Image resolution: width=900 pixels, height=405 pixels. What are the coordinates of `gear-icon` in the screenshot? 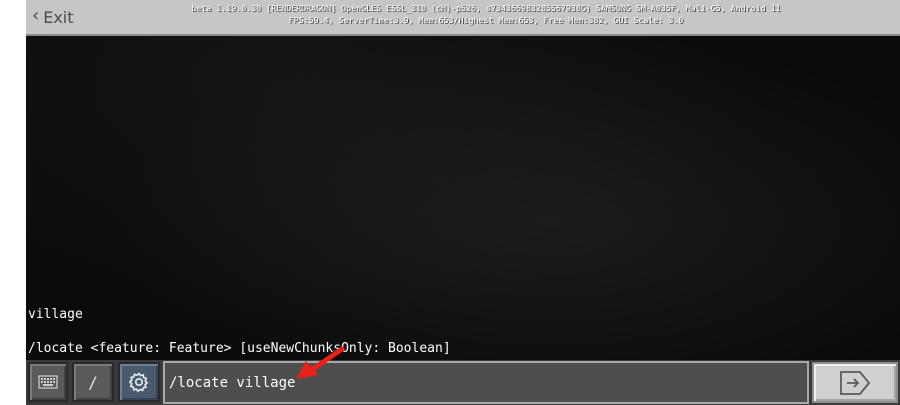 It's located at (138, 382).